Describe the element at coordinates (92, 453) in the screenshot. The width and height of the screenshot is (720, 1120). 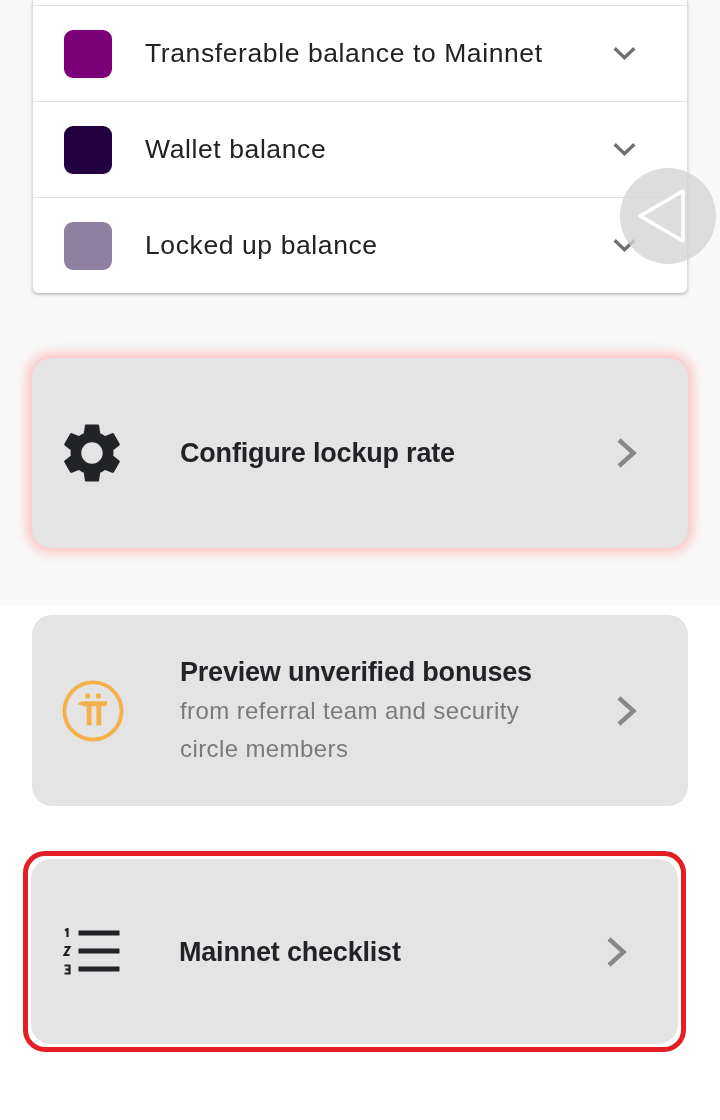
I see `gear-icon` at that location.